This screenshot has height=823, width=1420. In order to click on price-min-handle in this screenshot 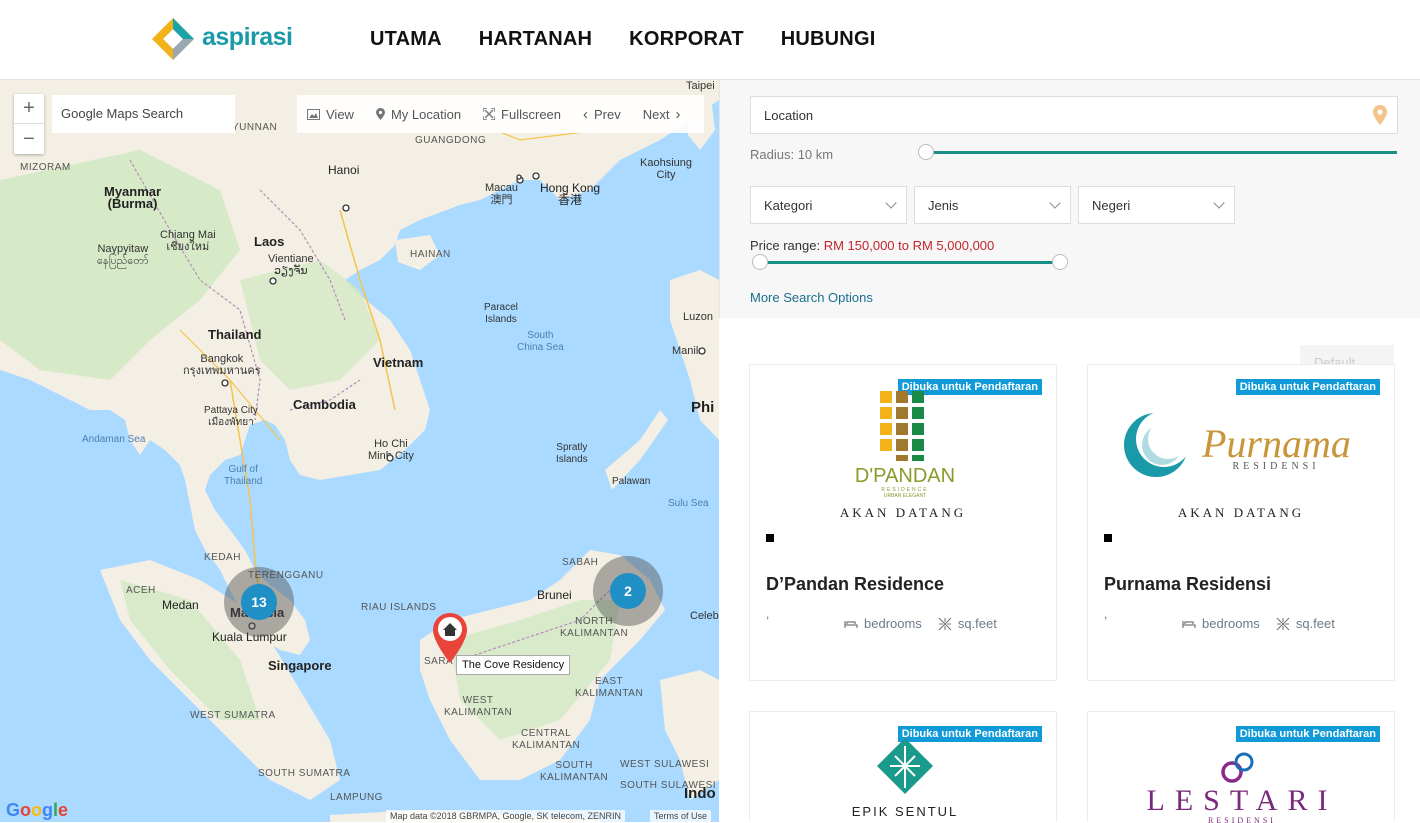, I will do `click(760, 262)`.